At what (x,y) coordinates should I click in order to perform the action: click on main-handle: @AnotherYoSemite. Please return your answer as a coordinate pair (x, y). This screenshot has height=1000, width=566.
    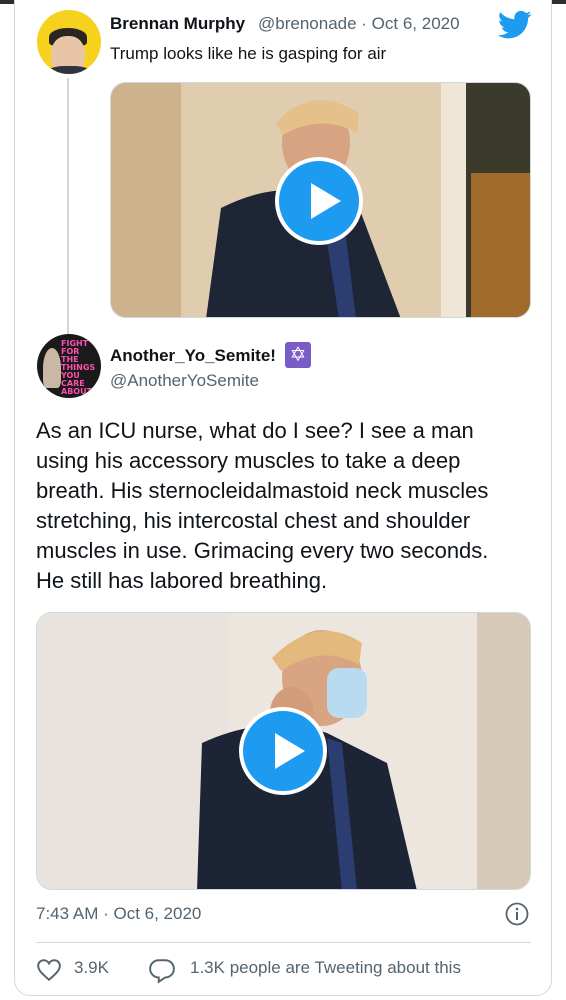
    Looking at the image, I should click on (184, 381).